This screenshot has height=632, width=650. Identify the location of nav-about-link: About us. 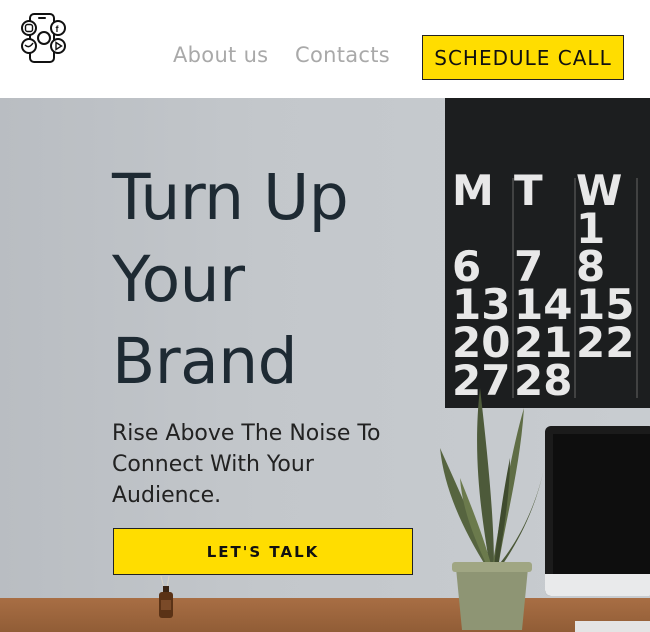
(220, 55).